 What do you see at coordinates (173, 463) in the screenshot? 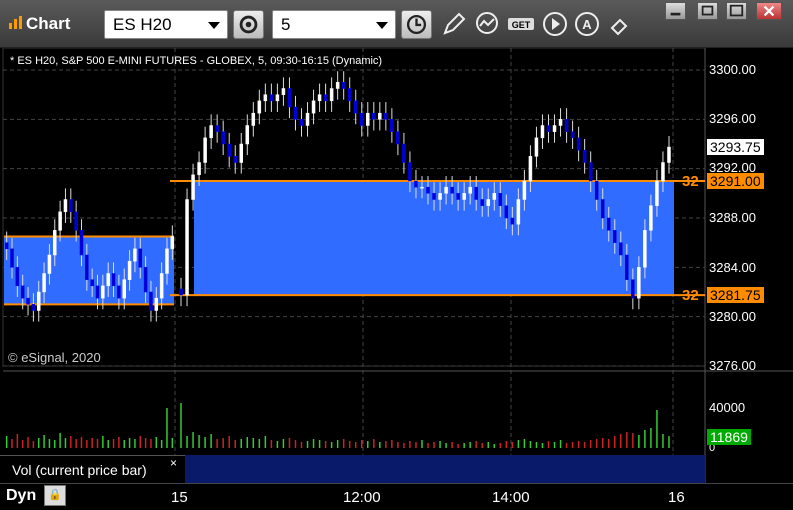
I see `volume-close-icon: ×` at bounding box center [173, 463].